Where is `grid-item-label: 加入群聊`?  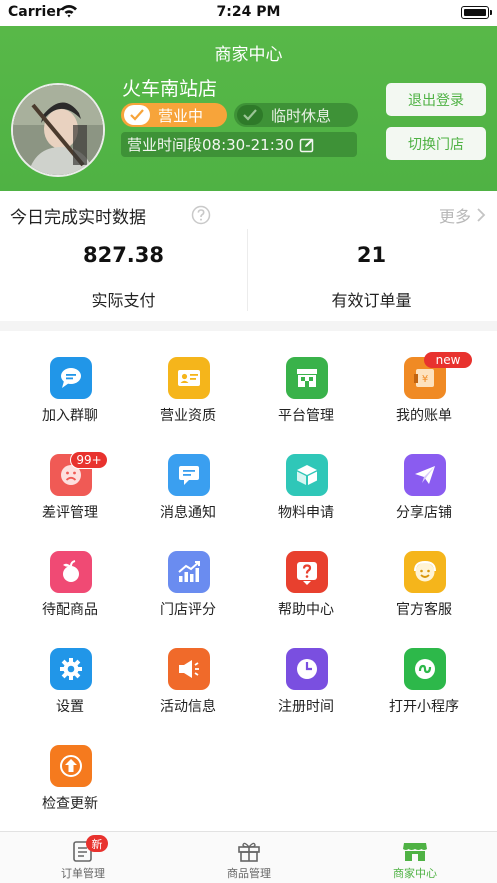 grid-item-label: 加入群聊 is located at coordinates (70, 416).